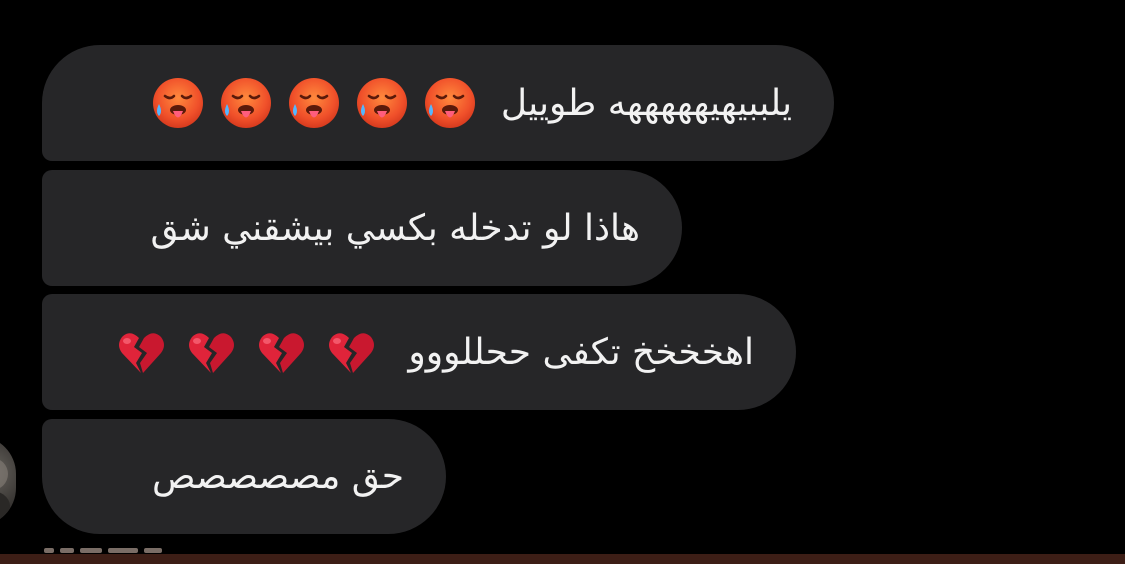  I want to click on bottom-edge-bar, so click(562, 559).